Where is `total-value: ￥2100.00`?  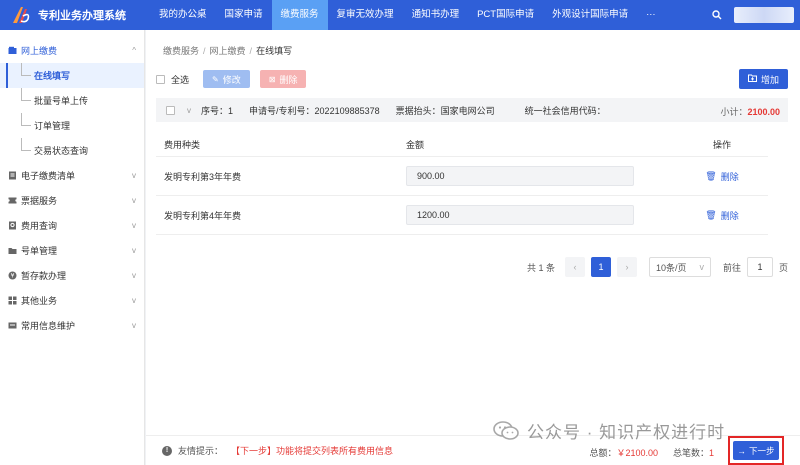 total-value: ￥2100.00 is located at coordinates (637, 453).